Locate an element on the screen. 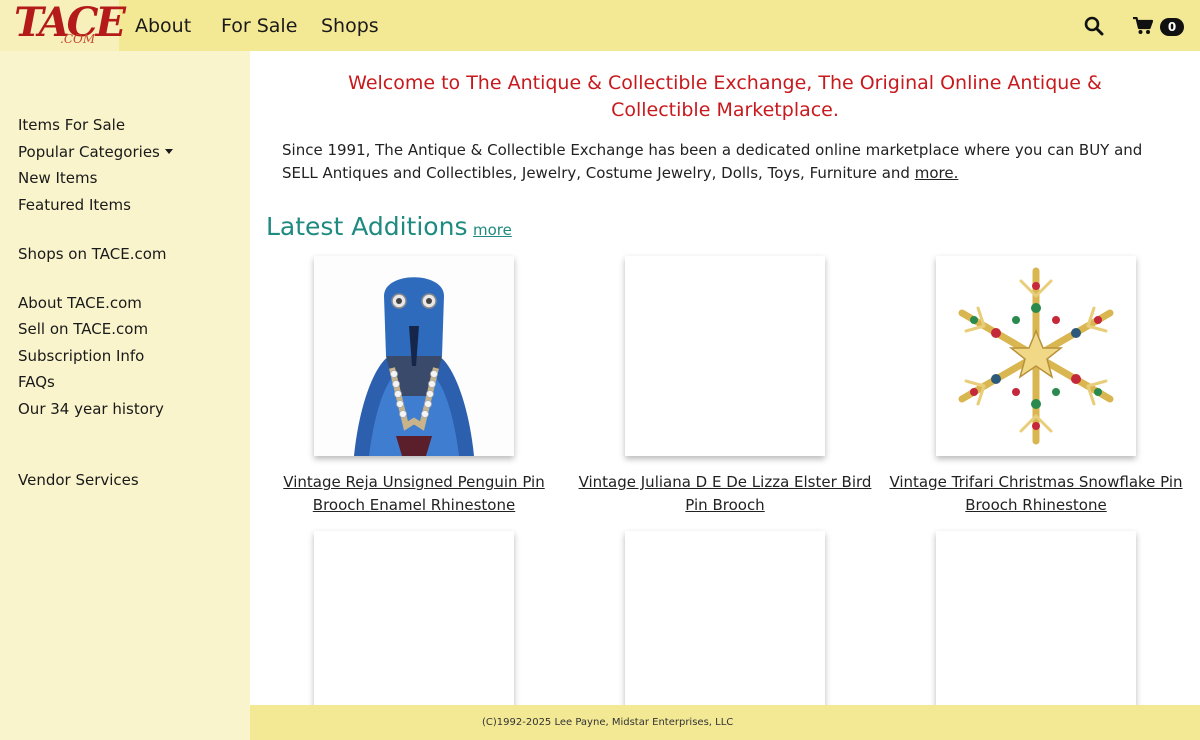 The height and width of the screenshot is (740, 1200). logo-sub-text: .COM is located at coordinates (78, 39).